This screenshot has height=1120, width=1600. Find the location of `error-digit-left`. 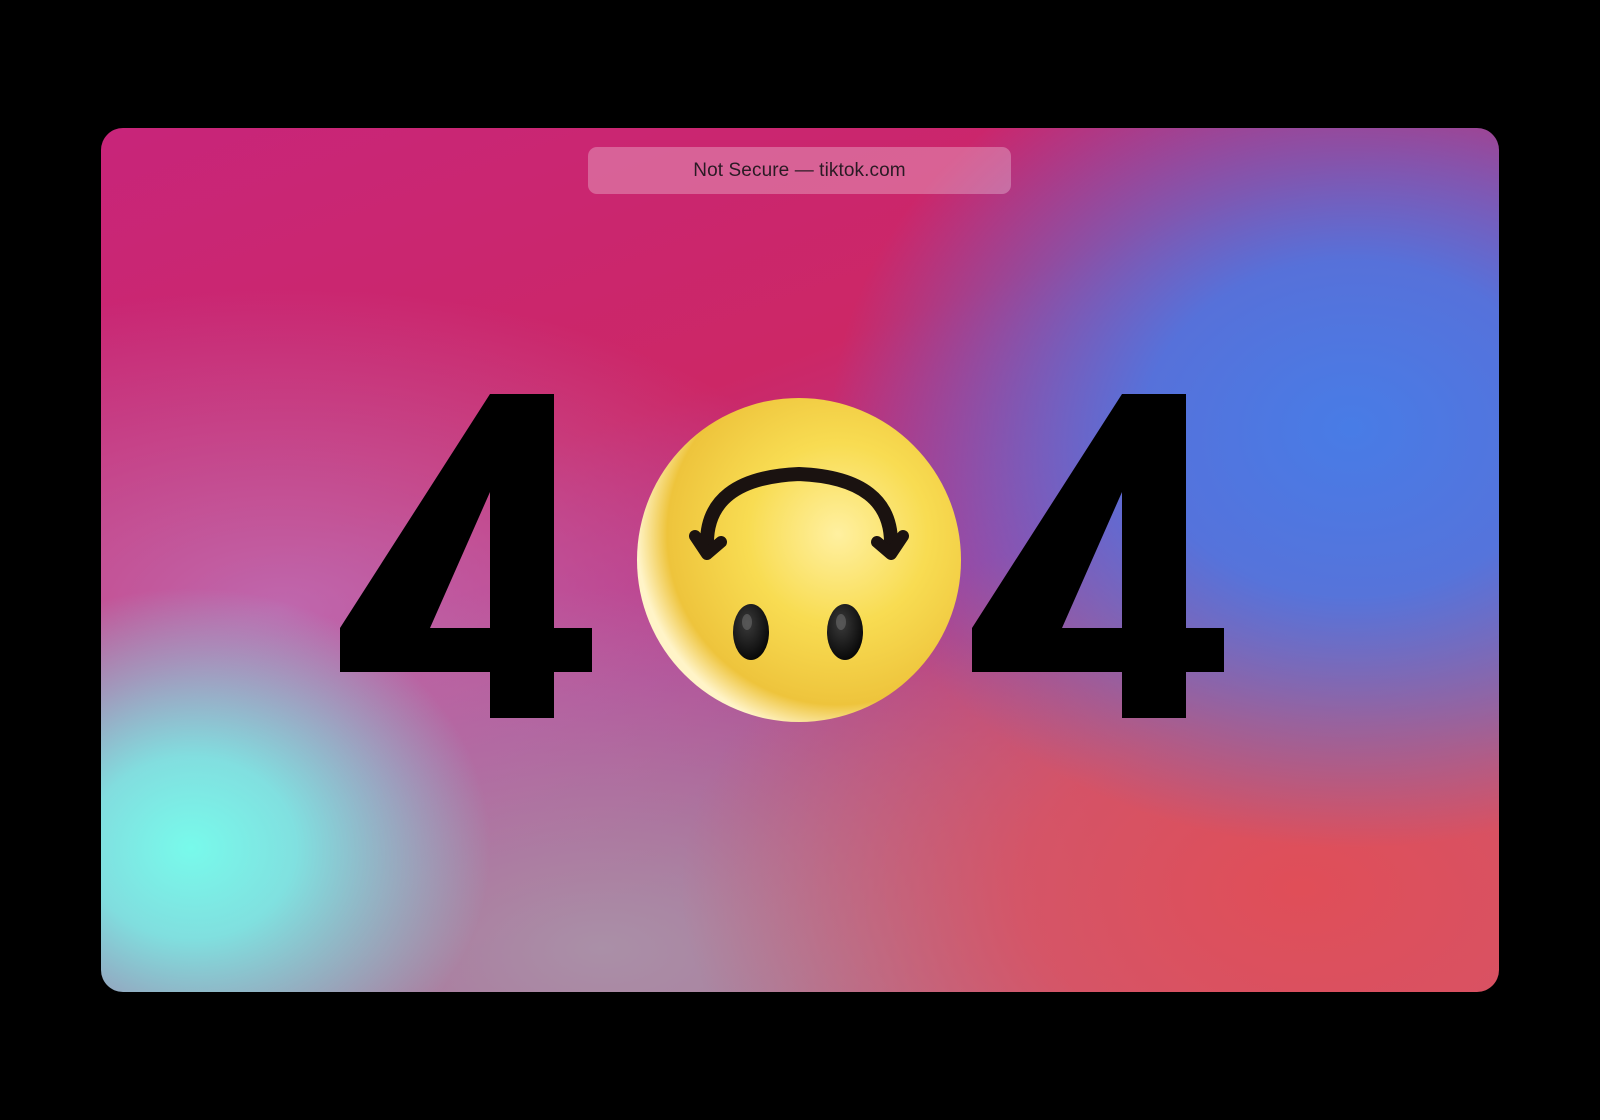

error-digit-left is located at coordinates (490, 558).